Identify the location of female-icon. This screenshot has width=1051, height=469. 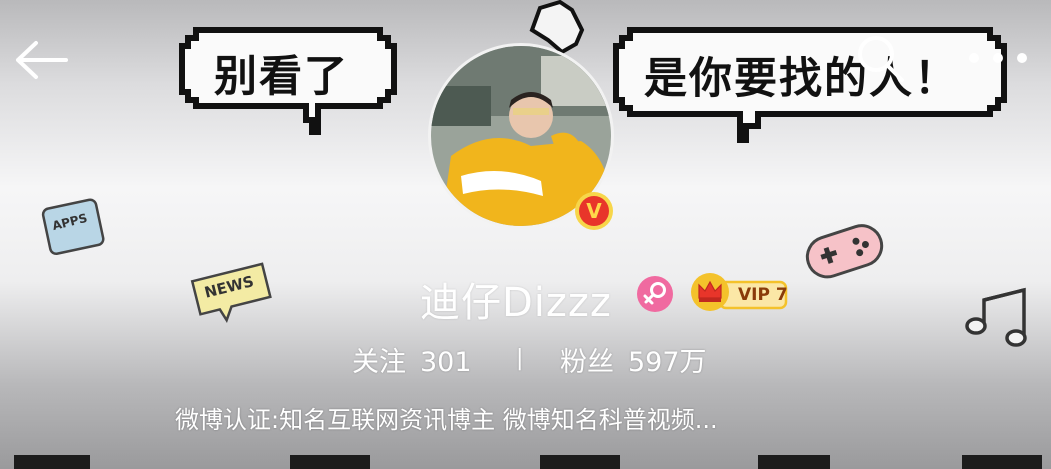
(655, 294).